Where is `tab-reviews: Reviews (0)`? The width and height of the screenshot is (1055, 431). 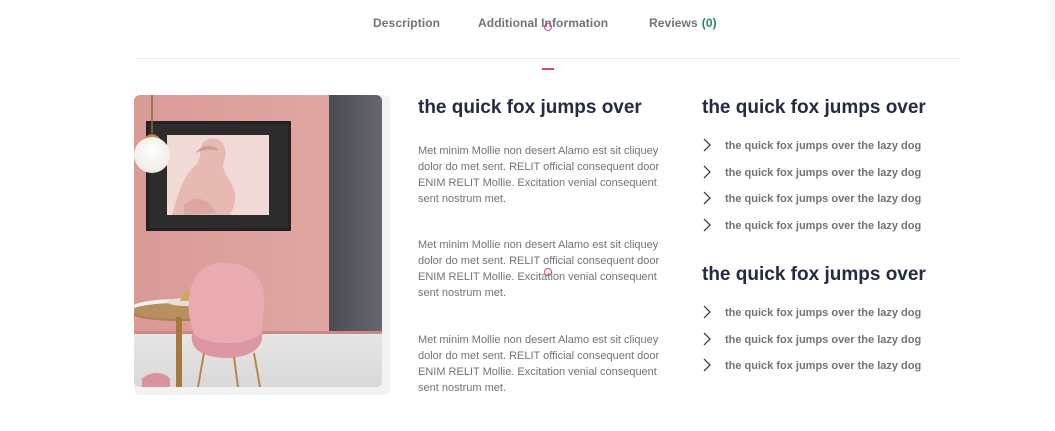
tab-reviews: Reviews (0) is located at coordinates (683, 23).